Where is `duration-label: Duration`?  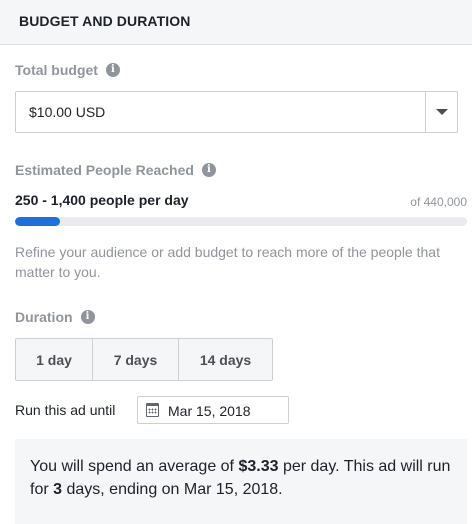 duration-label: Duration is located at coordinates (44, 317).